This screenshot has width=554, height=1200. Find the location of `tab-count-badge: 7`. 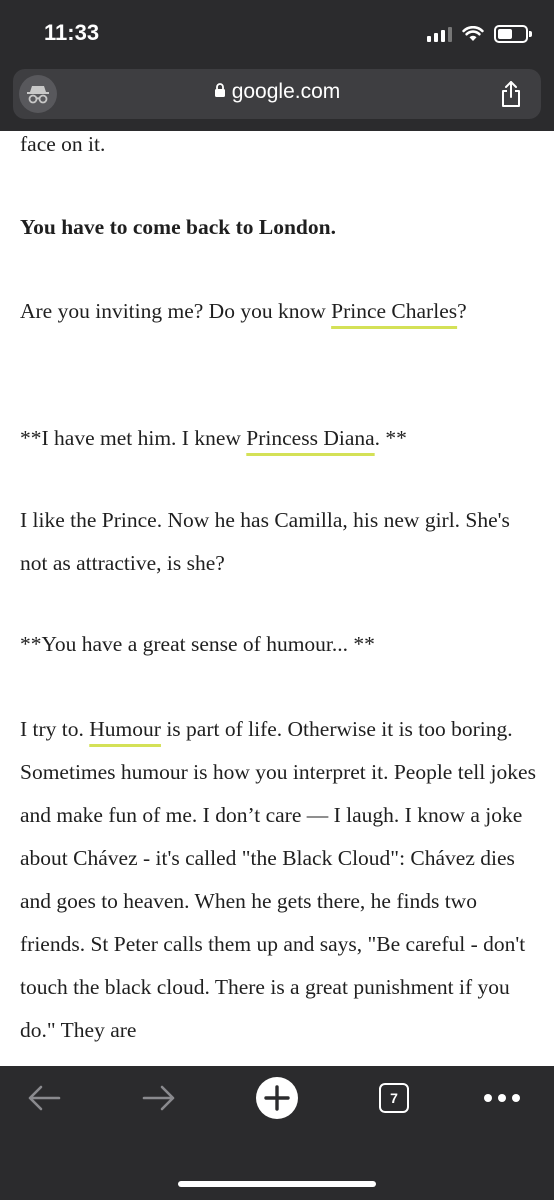

tab-count-badge: 7 is located at coordinates (394, 1098).